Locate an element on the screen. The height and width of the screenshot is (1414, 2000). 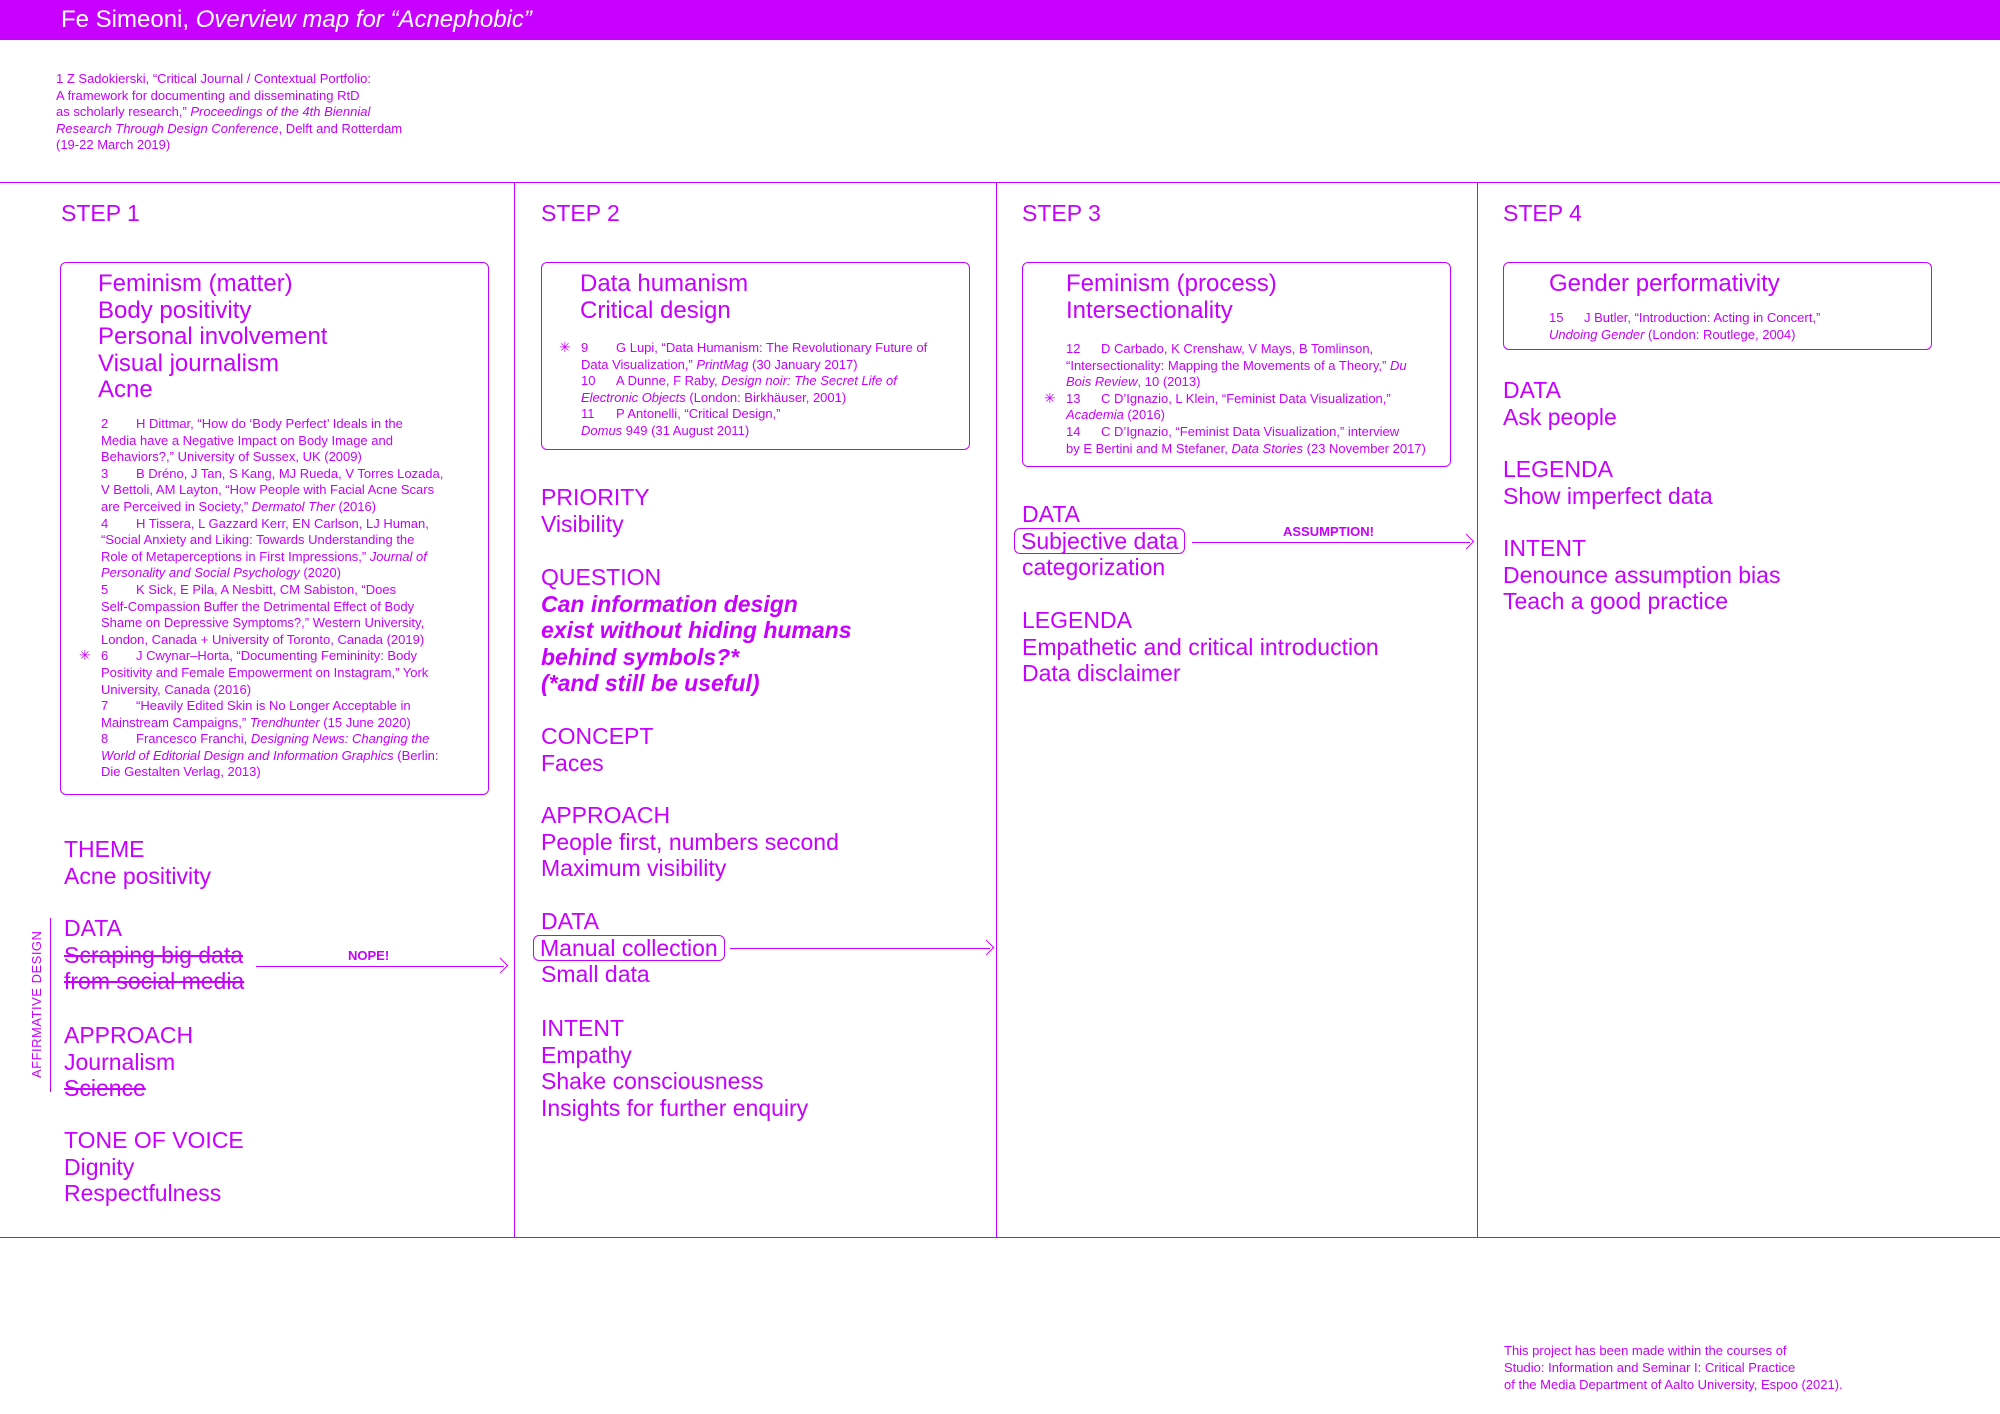
section-value: Empathy is located at coordinates (586, 1054).